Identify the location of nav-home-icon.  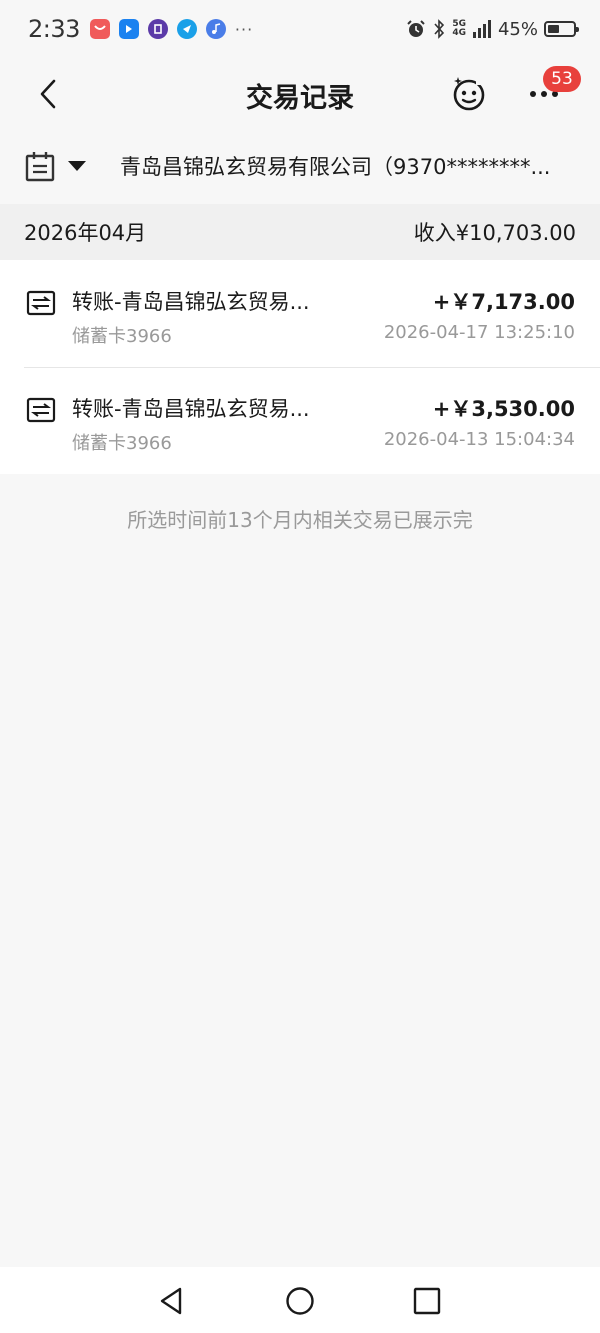
(300, 1301).